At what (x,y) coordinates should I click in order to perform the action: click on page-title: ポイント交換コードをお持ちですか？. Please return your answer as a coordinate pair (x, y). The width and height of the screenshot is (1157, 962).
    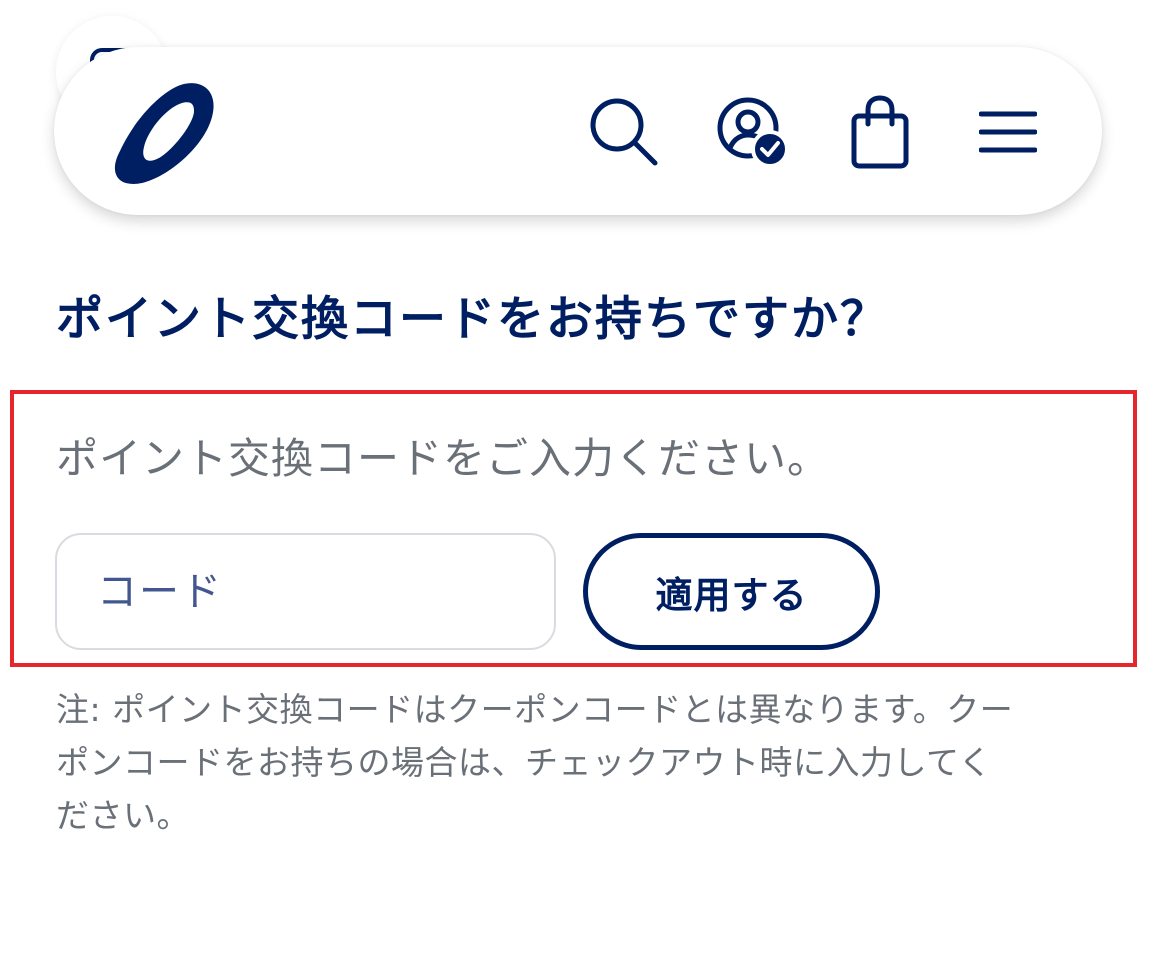
    Looking at the image, I should click on (472, 319).